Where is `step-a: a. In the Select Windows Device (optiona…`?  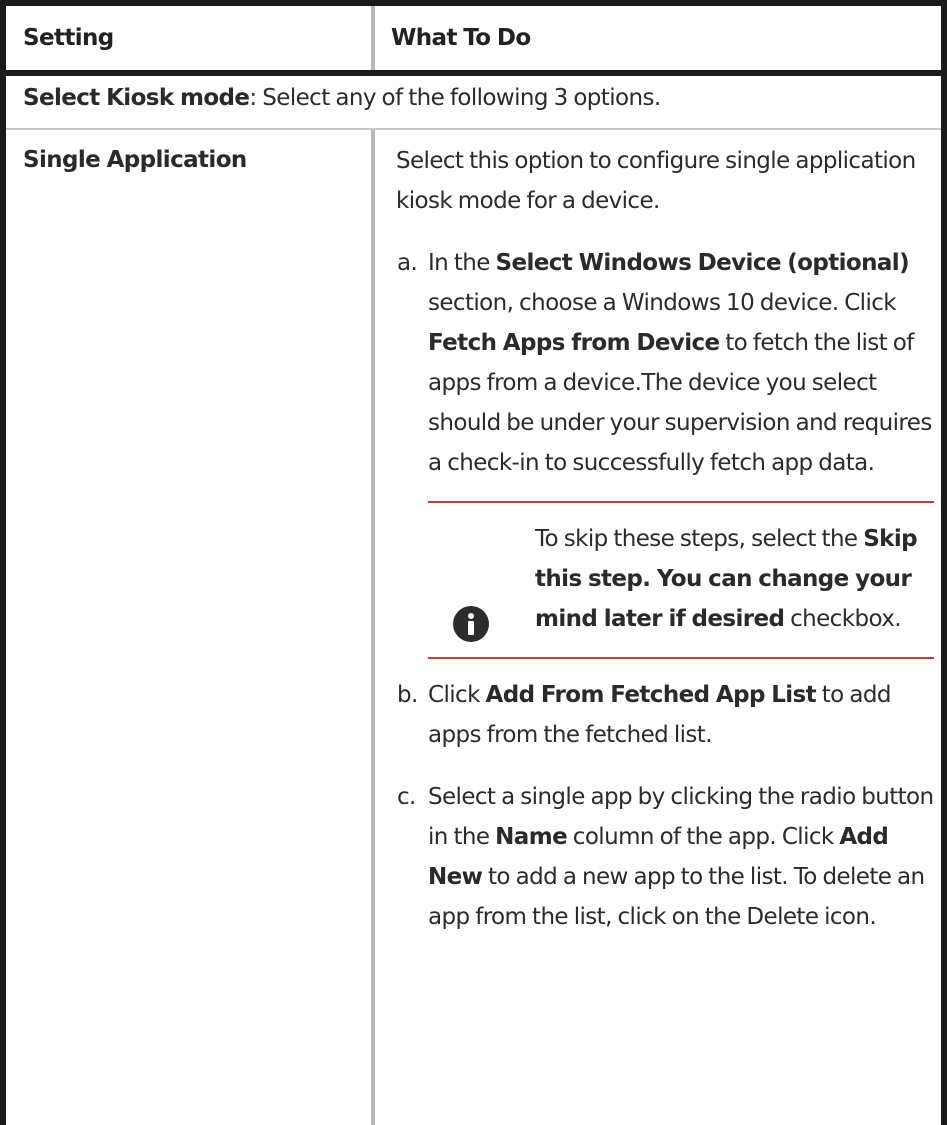
step-a: a. In the Select Windows Device (optiona… is located at coordinates (666, 363).